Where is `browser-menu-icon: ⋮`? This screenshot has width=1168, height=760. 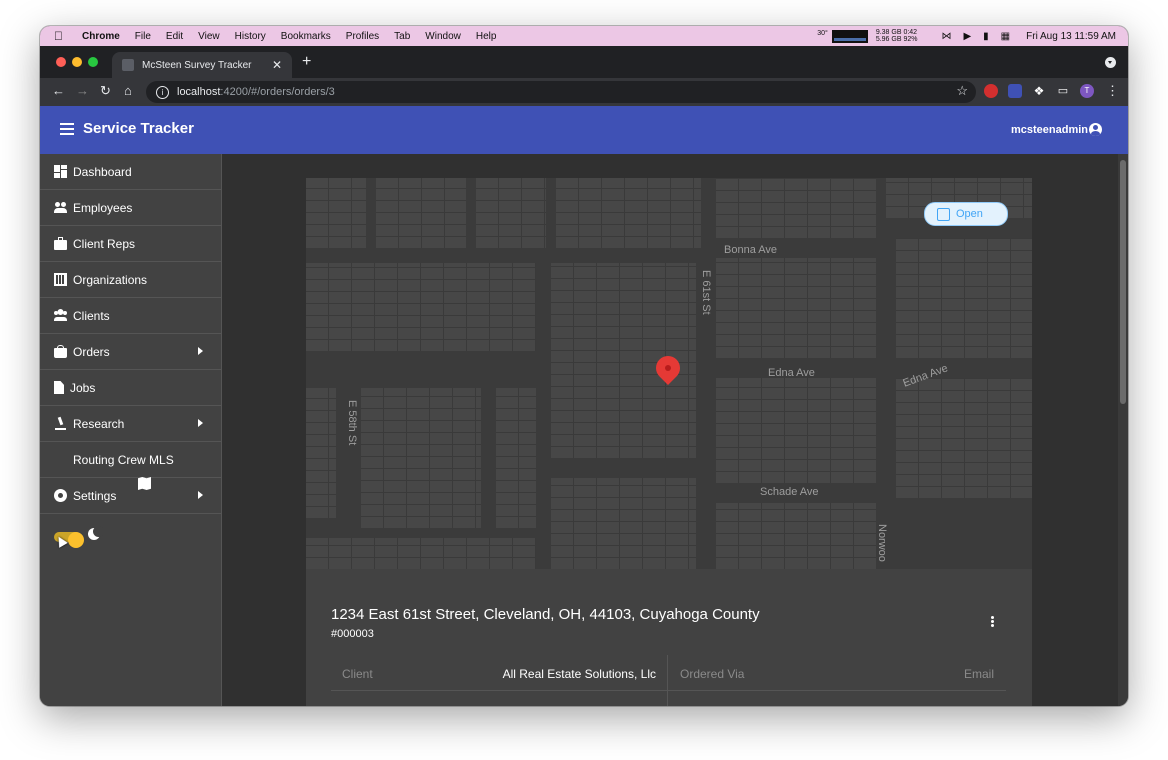
browser-menu-icon: ⋮ is located at coordinates (1112, 91).